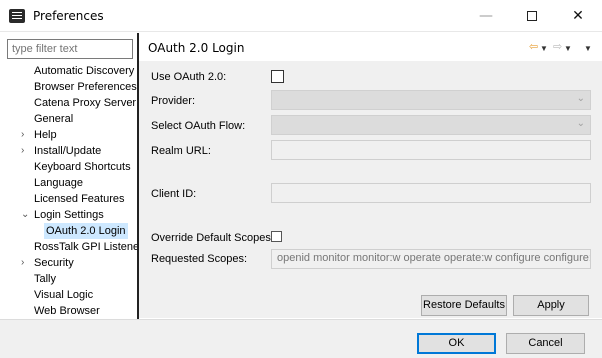 The width and height of the screenshot is (602, 358). Describe the element at coordinates (68, 279) in the screenshot. I see `tree-item: Tally` at that location.